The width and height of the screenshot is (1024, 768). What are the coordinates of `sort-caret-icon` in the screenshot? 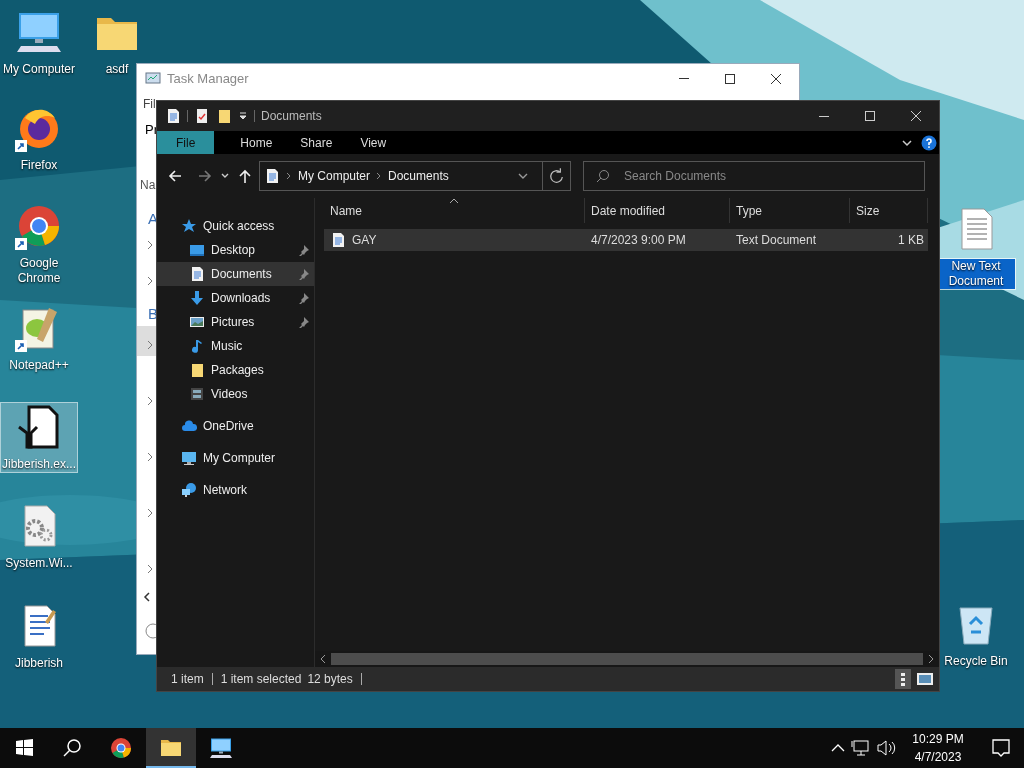 It's located at (454, 201).